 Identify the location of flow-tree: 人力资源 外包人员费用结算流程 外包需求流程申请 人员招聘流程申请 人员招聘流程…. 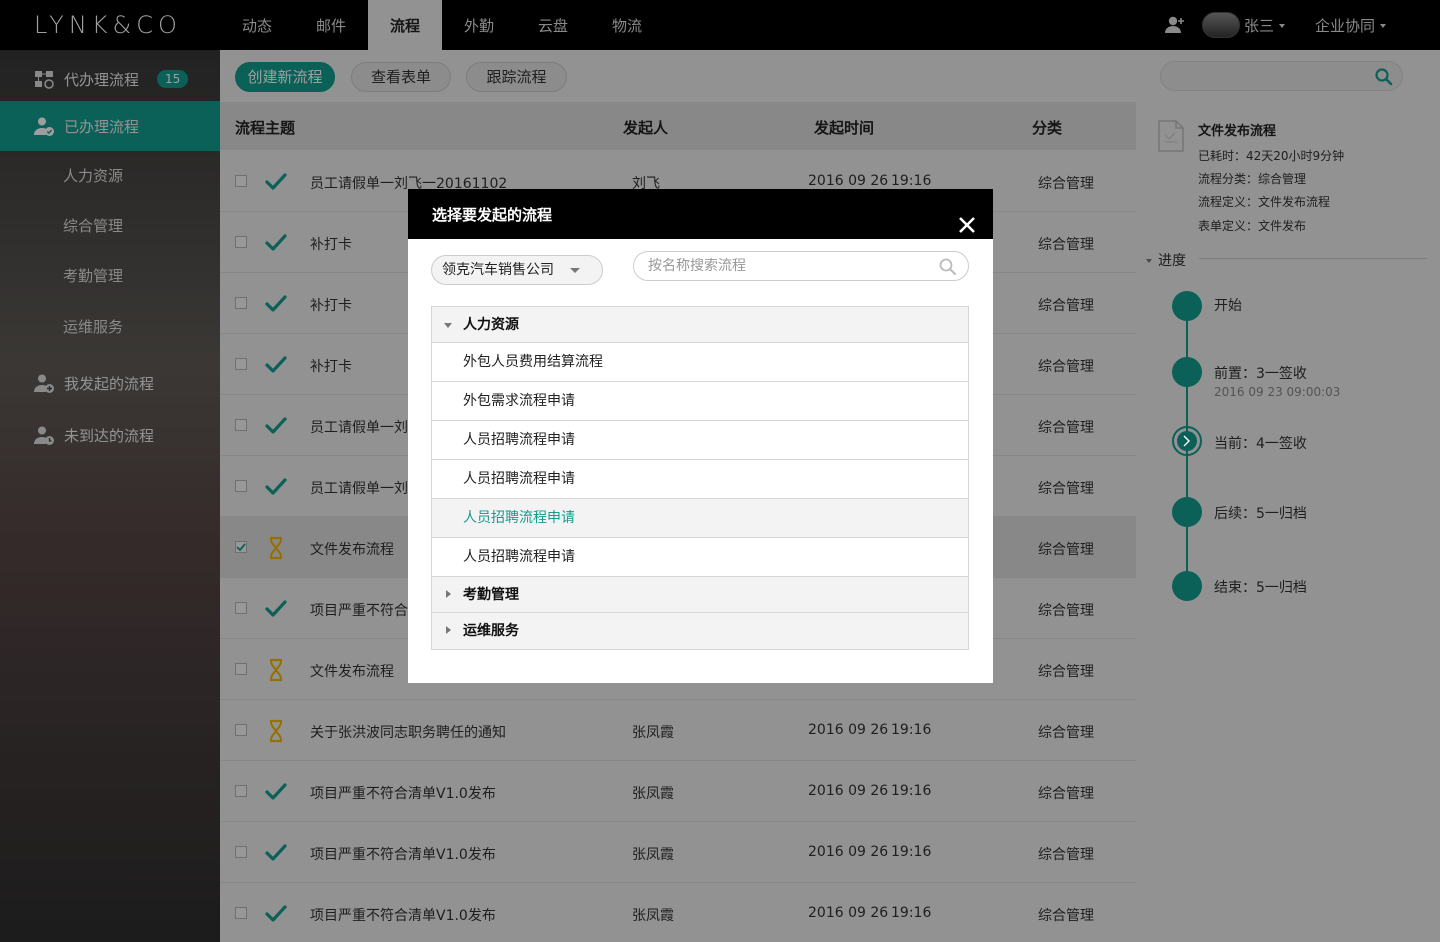
(700, 478).